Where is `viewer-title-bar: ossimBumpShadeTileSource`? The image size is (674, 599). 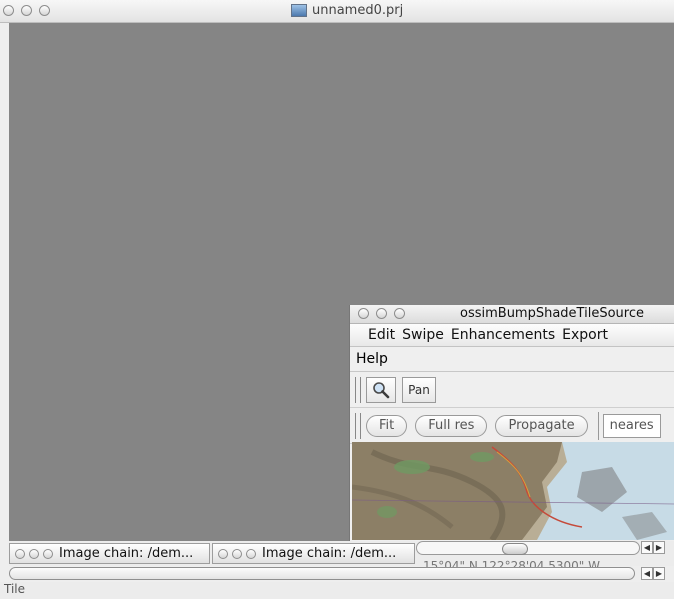
viewer-title-bar: ossimBumpShadeTileSource is located at coordinates (512, 314).